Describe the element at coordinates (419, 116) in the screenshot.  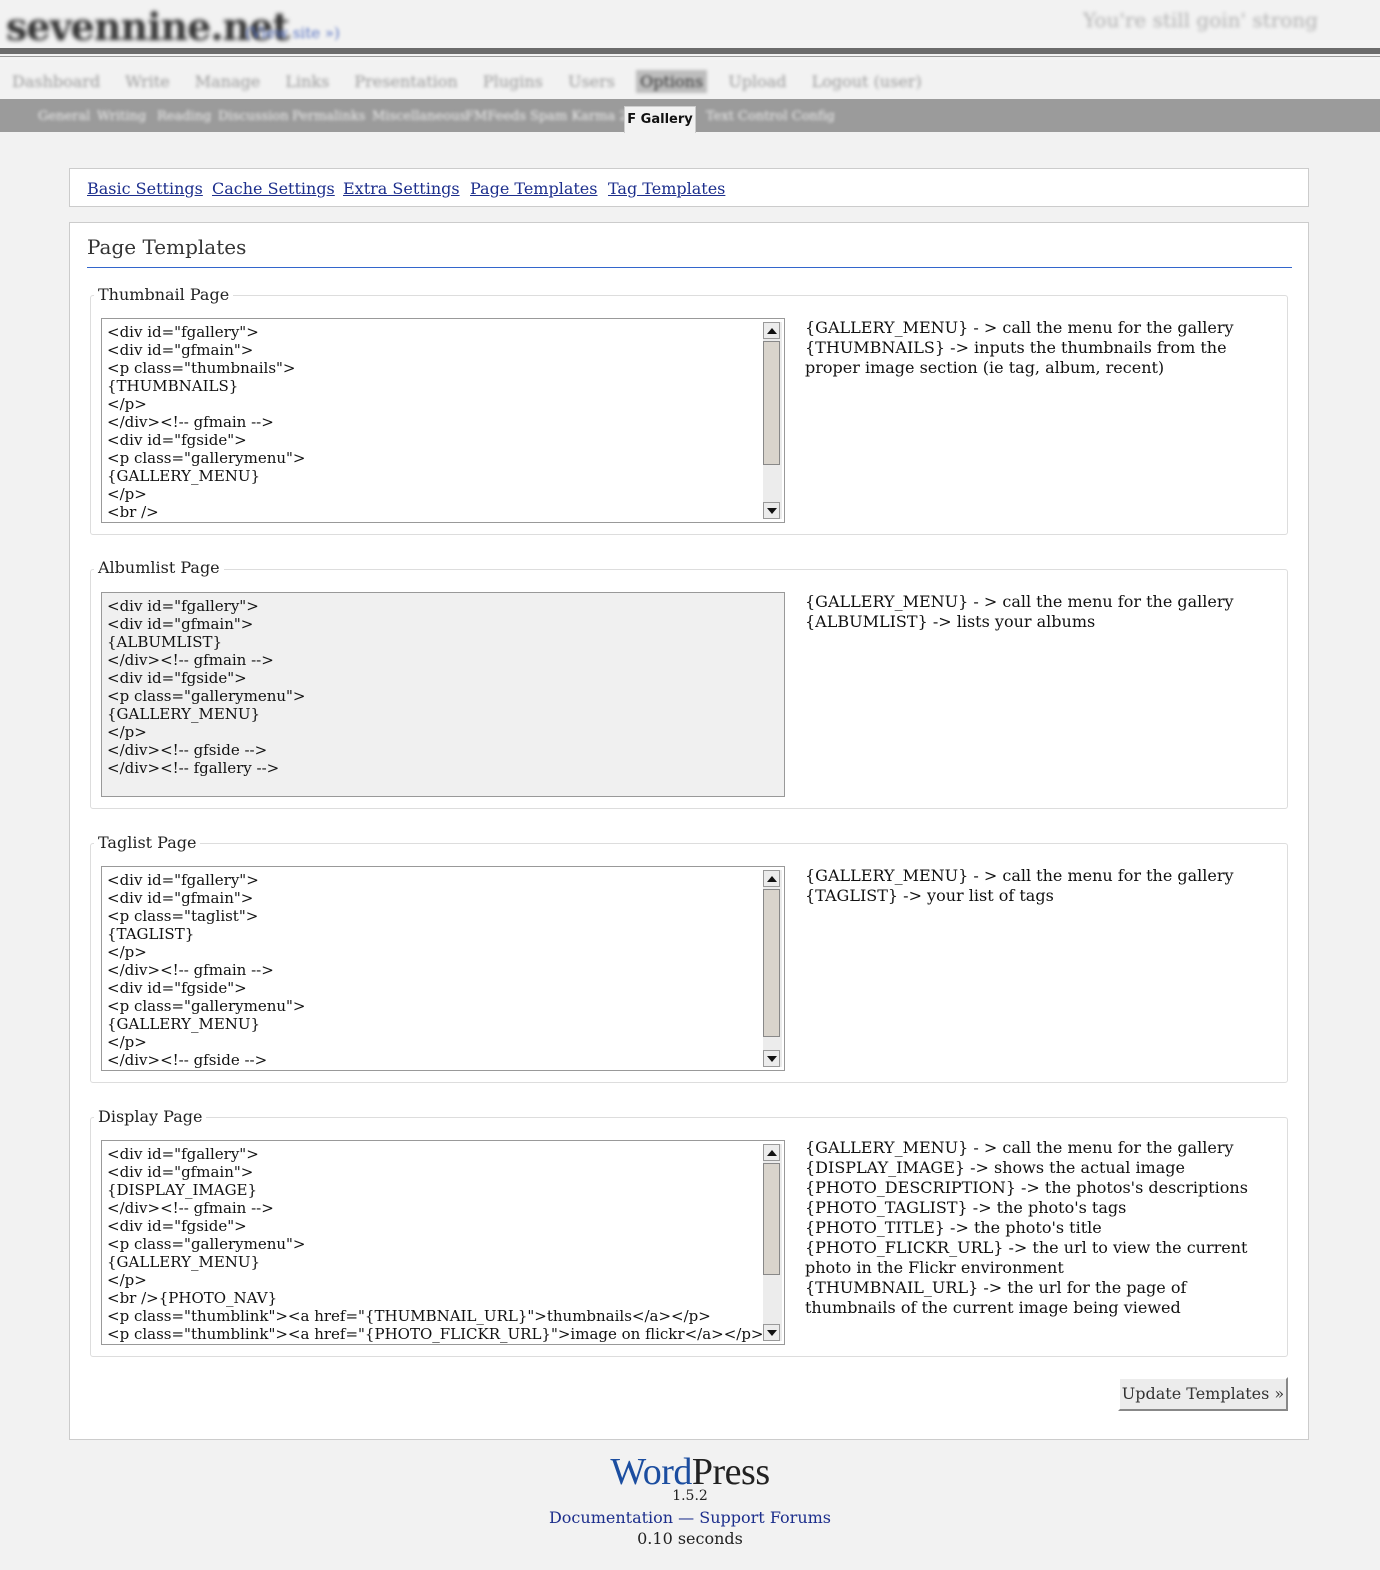
I see `submenu-miscellaneous: Miscellaneous` at that location.